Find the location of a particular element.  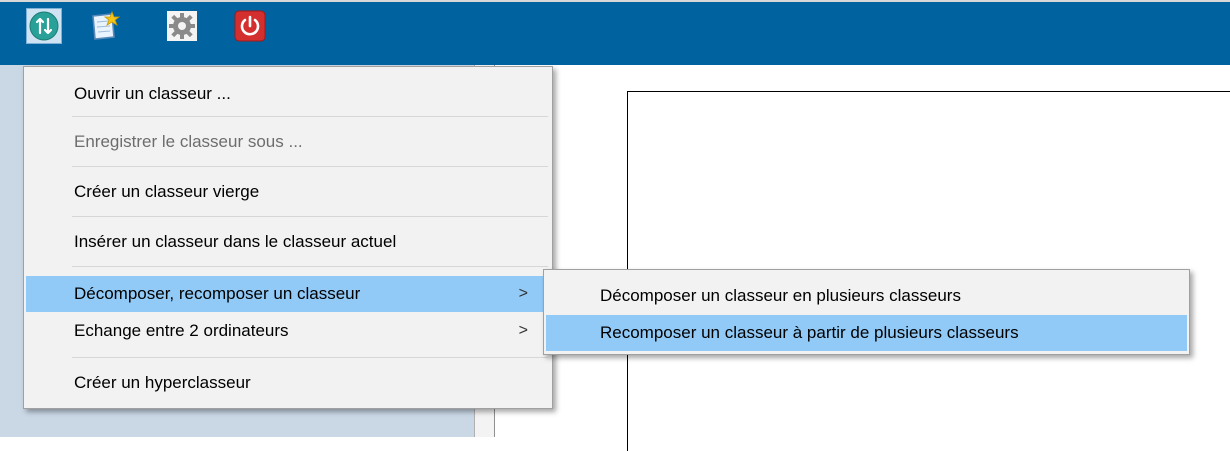

menu-item-exchange: Echange entre 2 ordinateurs > is located at coordinates (288, 331).